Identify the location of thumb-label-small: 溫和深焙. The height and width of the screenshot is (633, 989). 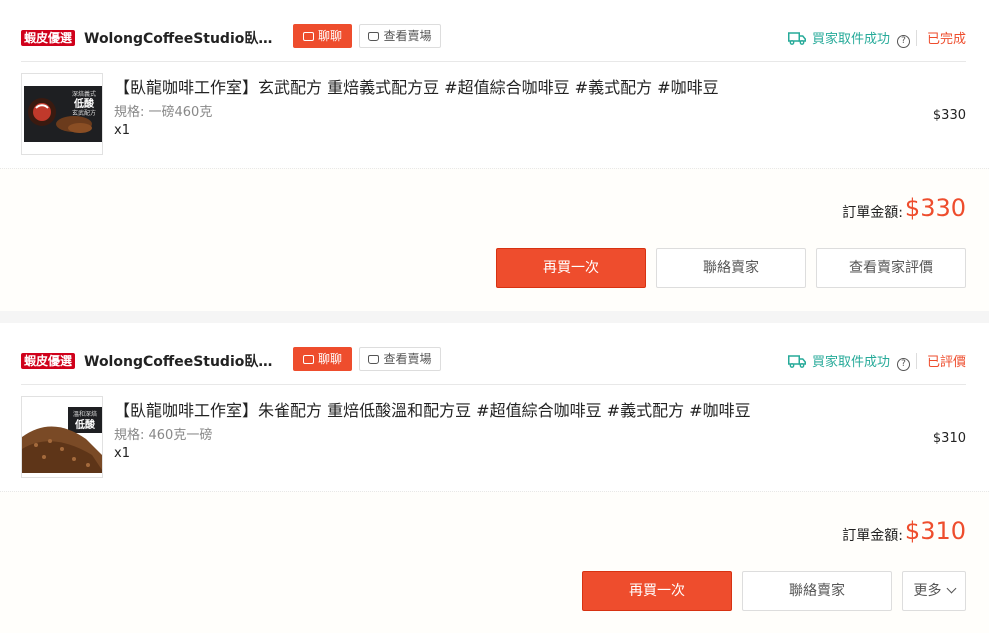
(85, 414).